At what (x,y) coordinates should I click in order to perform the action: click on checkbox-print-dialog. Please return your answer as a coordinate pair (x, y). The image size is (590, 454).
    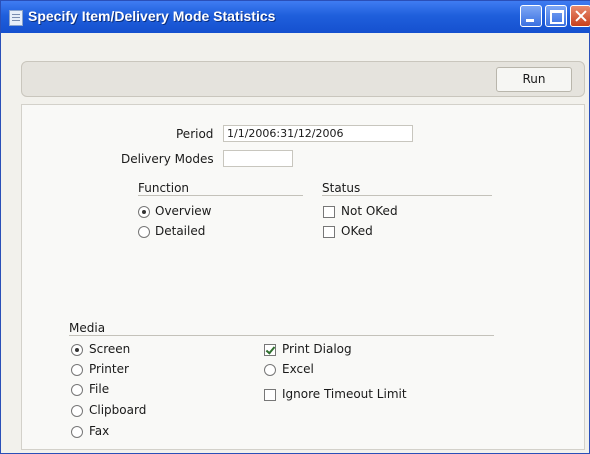
    Looking at the image, I should click on (270, 350).